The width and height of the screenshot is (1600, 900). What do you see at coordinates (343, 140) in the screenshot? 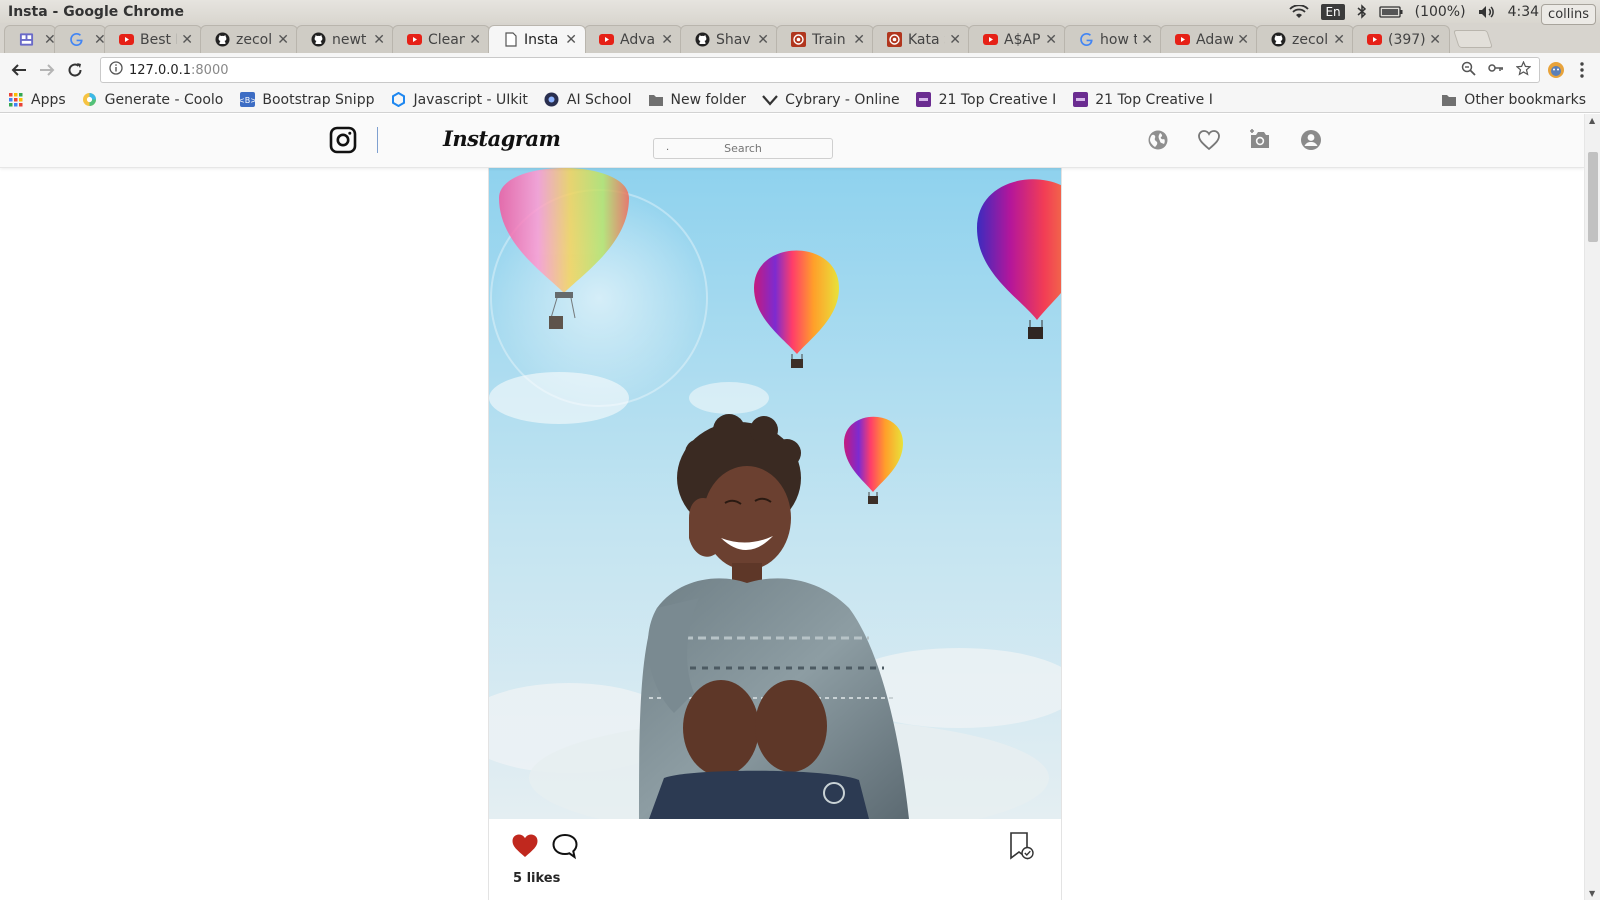
I see `instagram-camera-logo-icon` at bounding box center [343, 140].